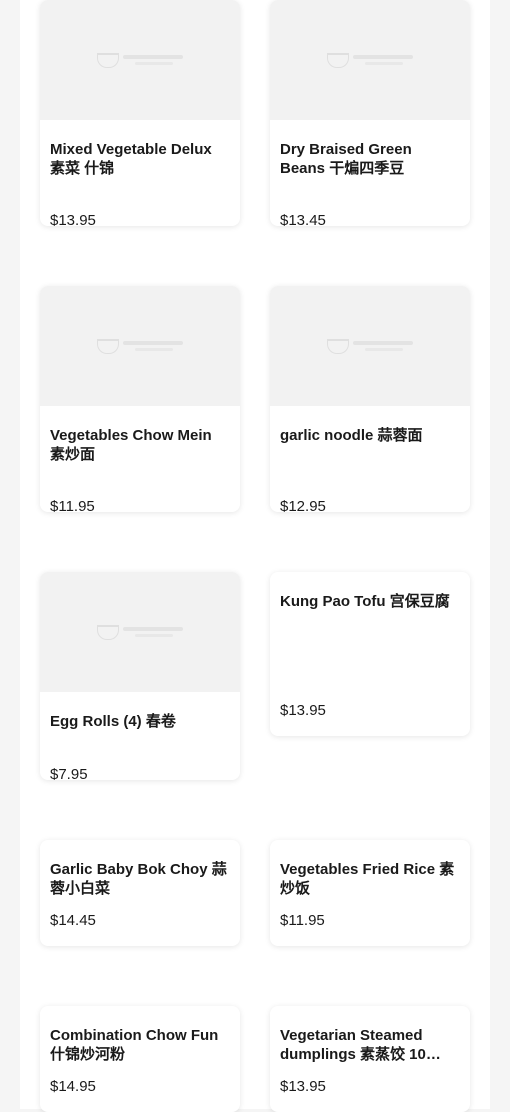 Image resolution: width=510 pixels, height=1112 pixels. I want to click on menu-item-name: Mixed Vegetable Delux 素菜 什锦, so click(131, 159).